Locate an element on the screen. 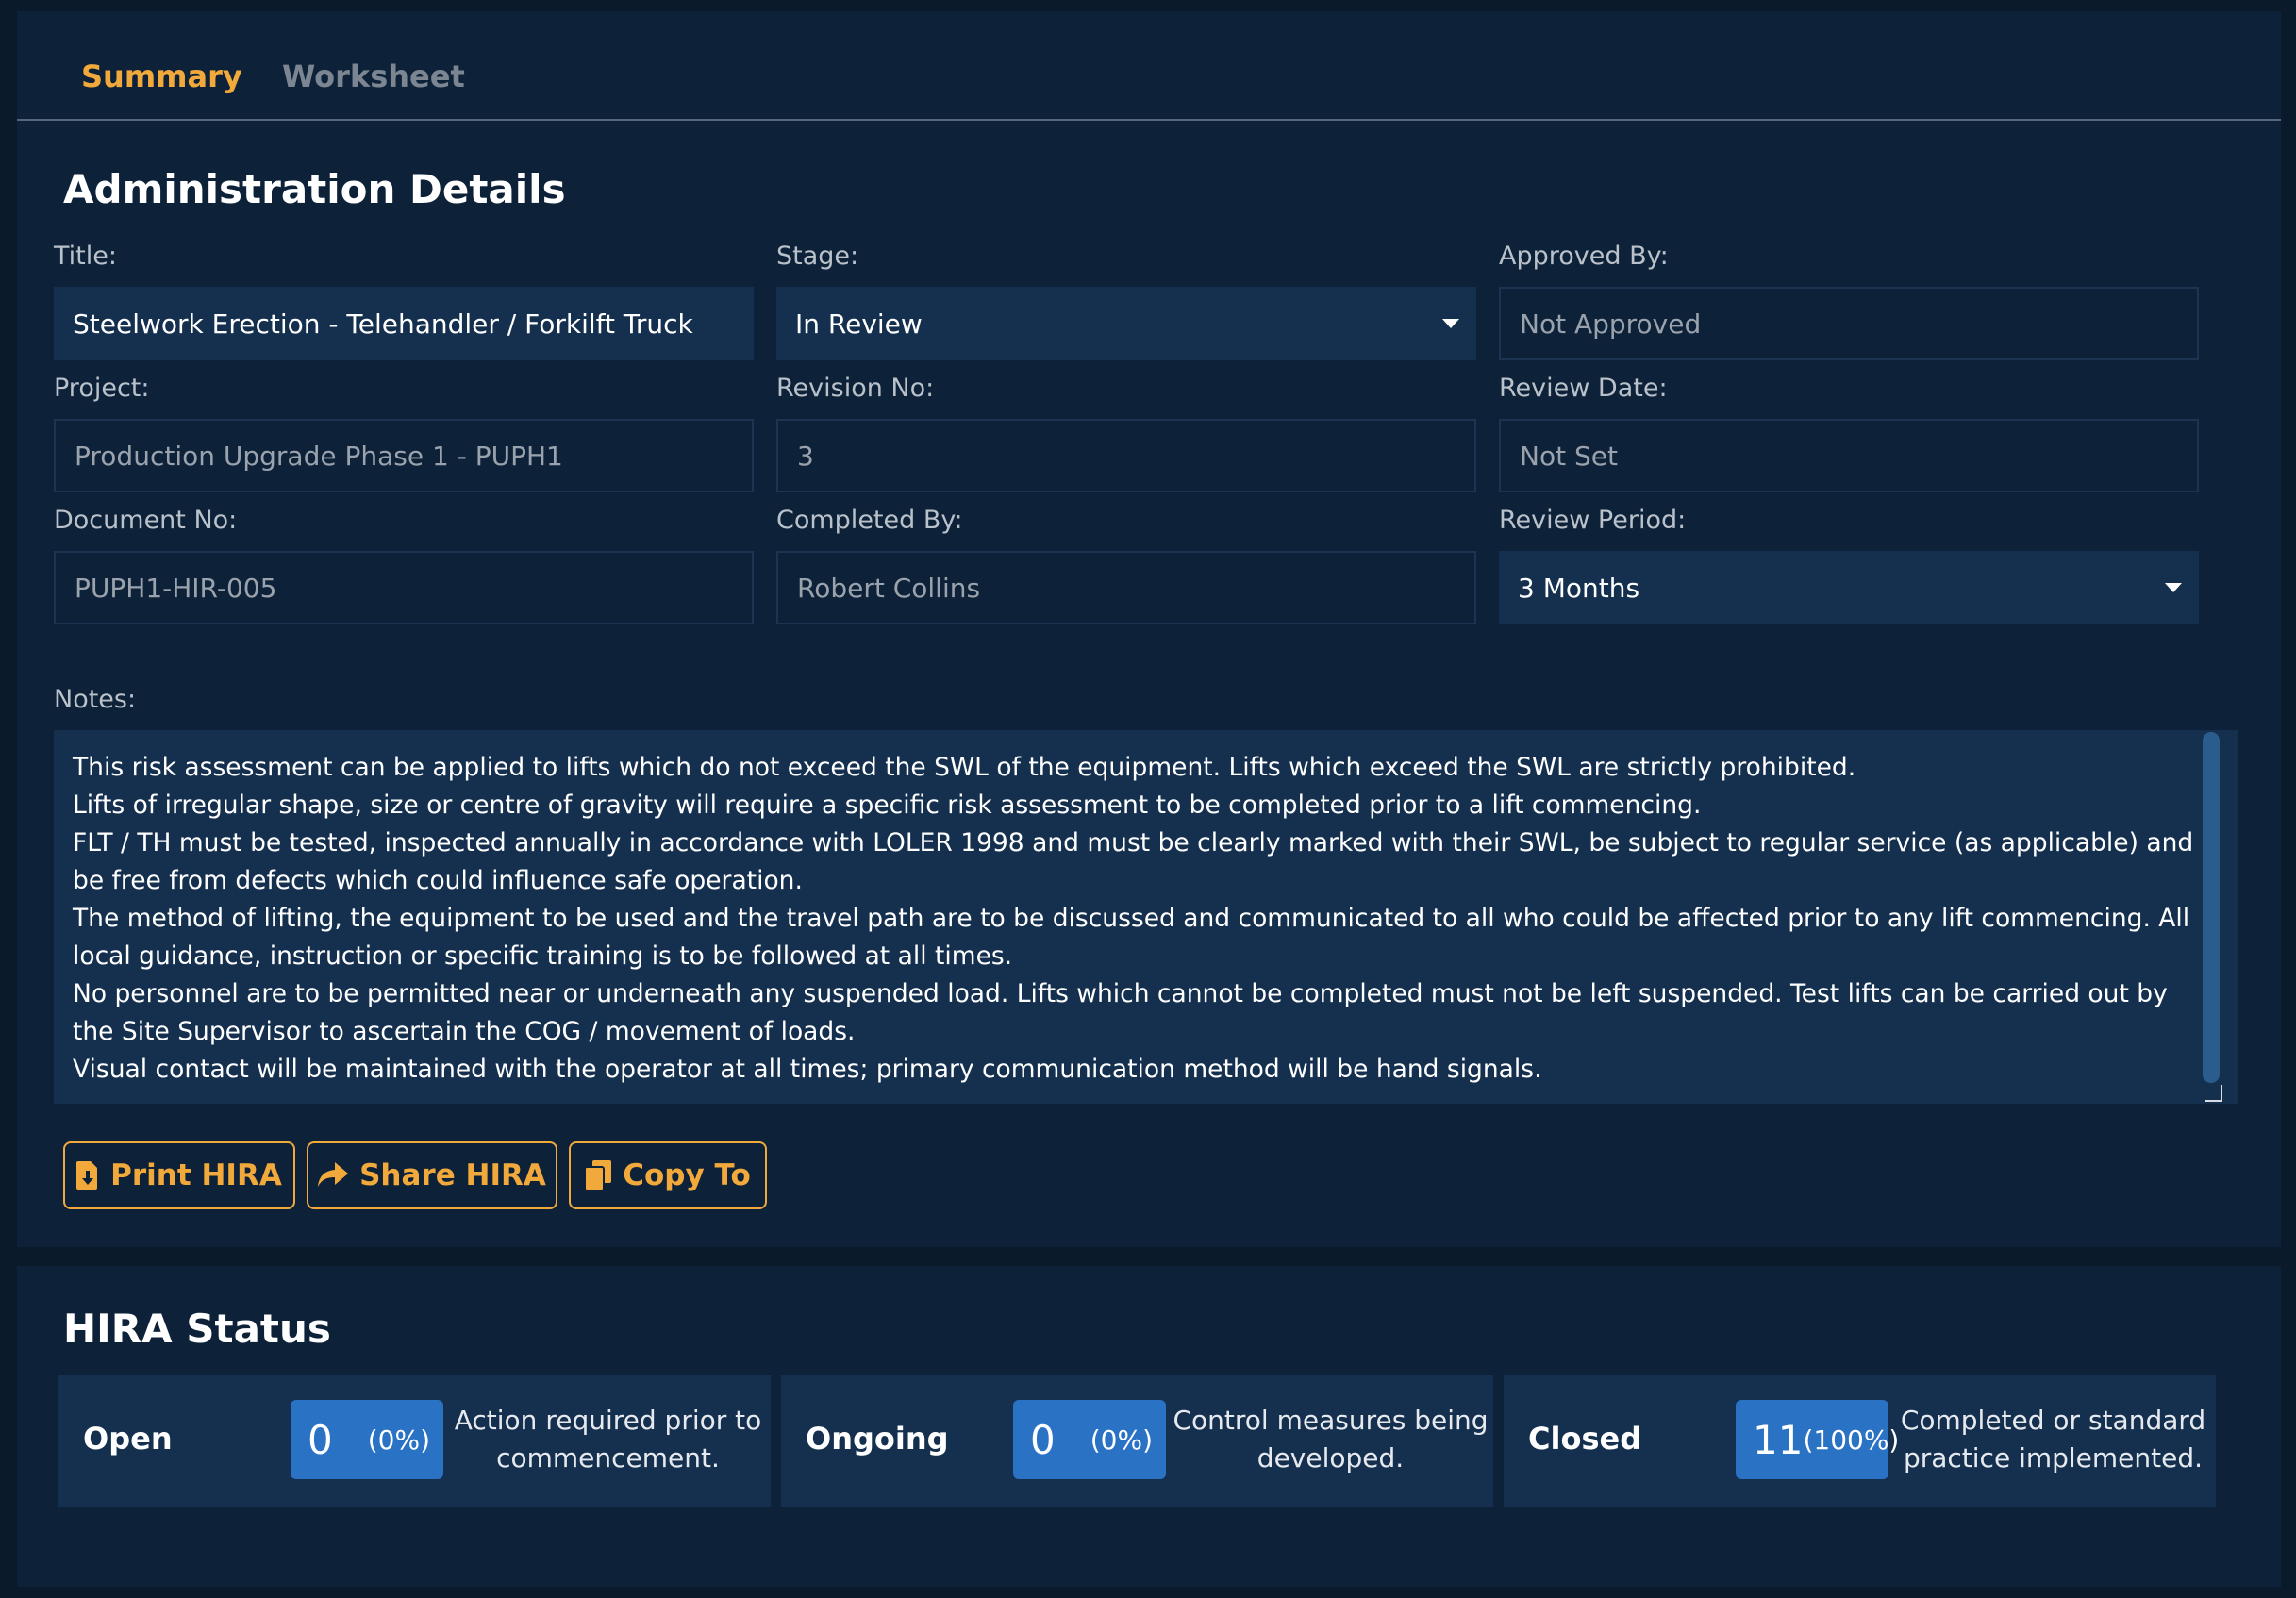 This screenshot has height=1598, width=2296. status-badge: 11 (100%) is located at coordinates (1817, 1439).